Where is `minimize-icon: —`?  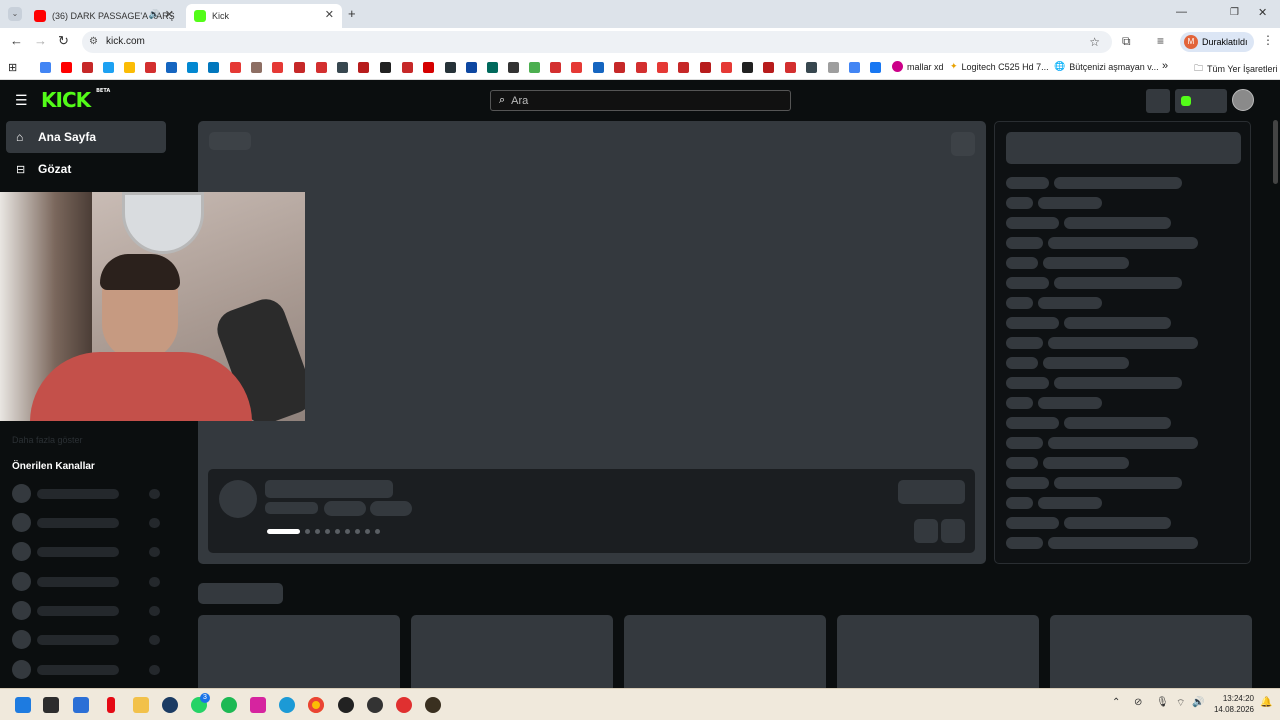 minimize-icon: — is located at coordinates (1181, 12).